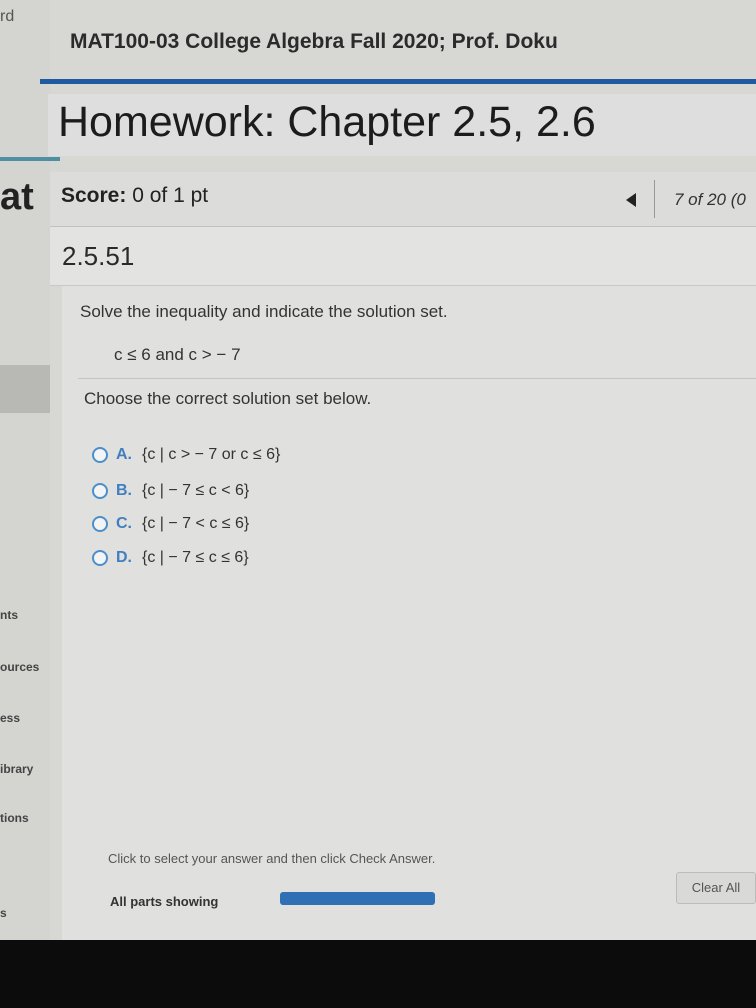 The height and width of the screenshot is (1008, 756). I want to click on option-text: {c | − 7 < c ≤ 6}, so click(196, 523).